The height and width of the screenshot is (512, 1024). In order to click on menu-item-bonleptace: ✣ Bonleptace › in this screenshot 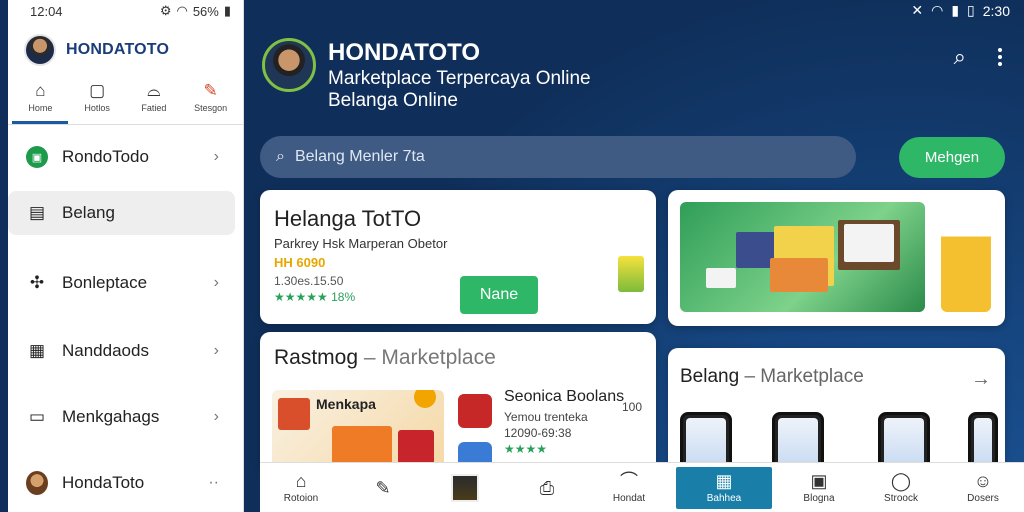, I will do `click(121, 283)`.